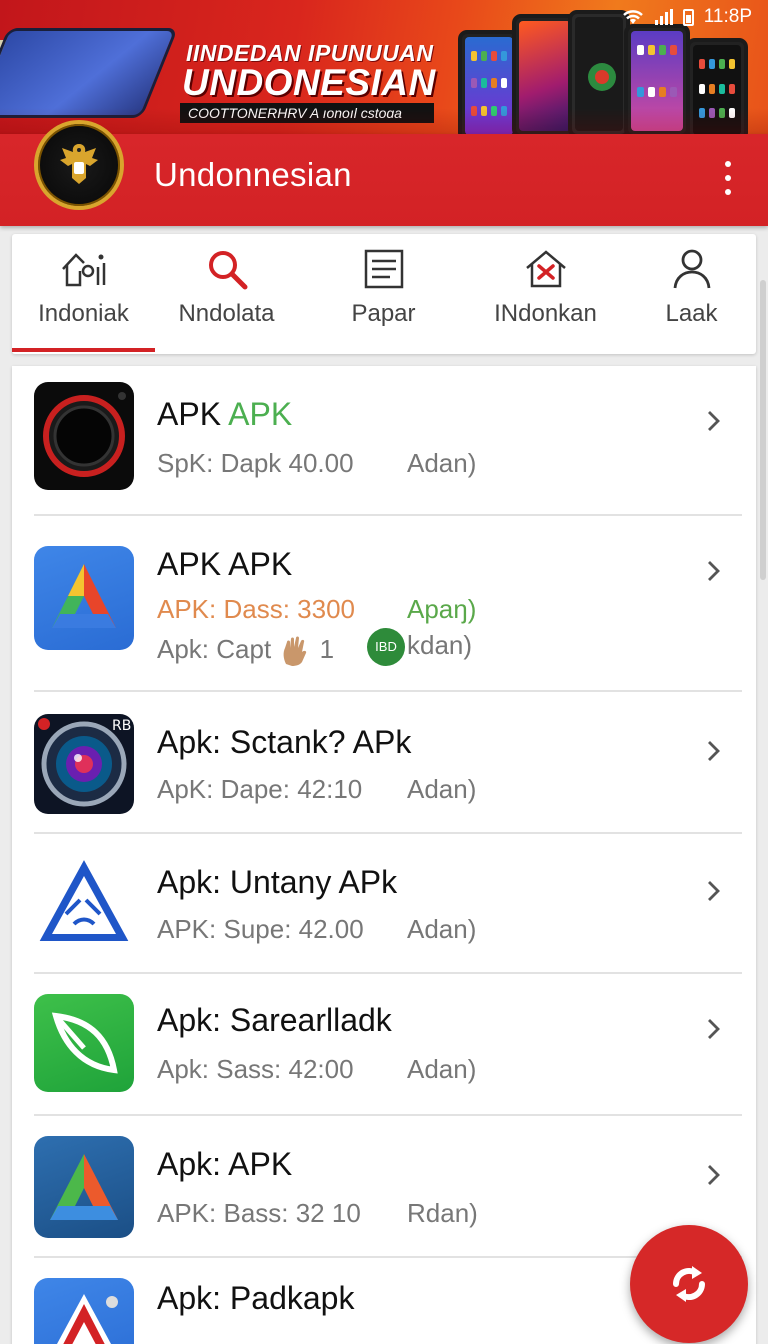 The image size is (768, 1344). What do you see at coordinates (317, 1069) in the screenshot?
I see `app-subtitle: Apk: Sass: 42:00 Adan)` at bounding box center [317, 1069].